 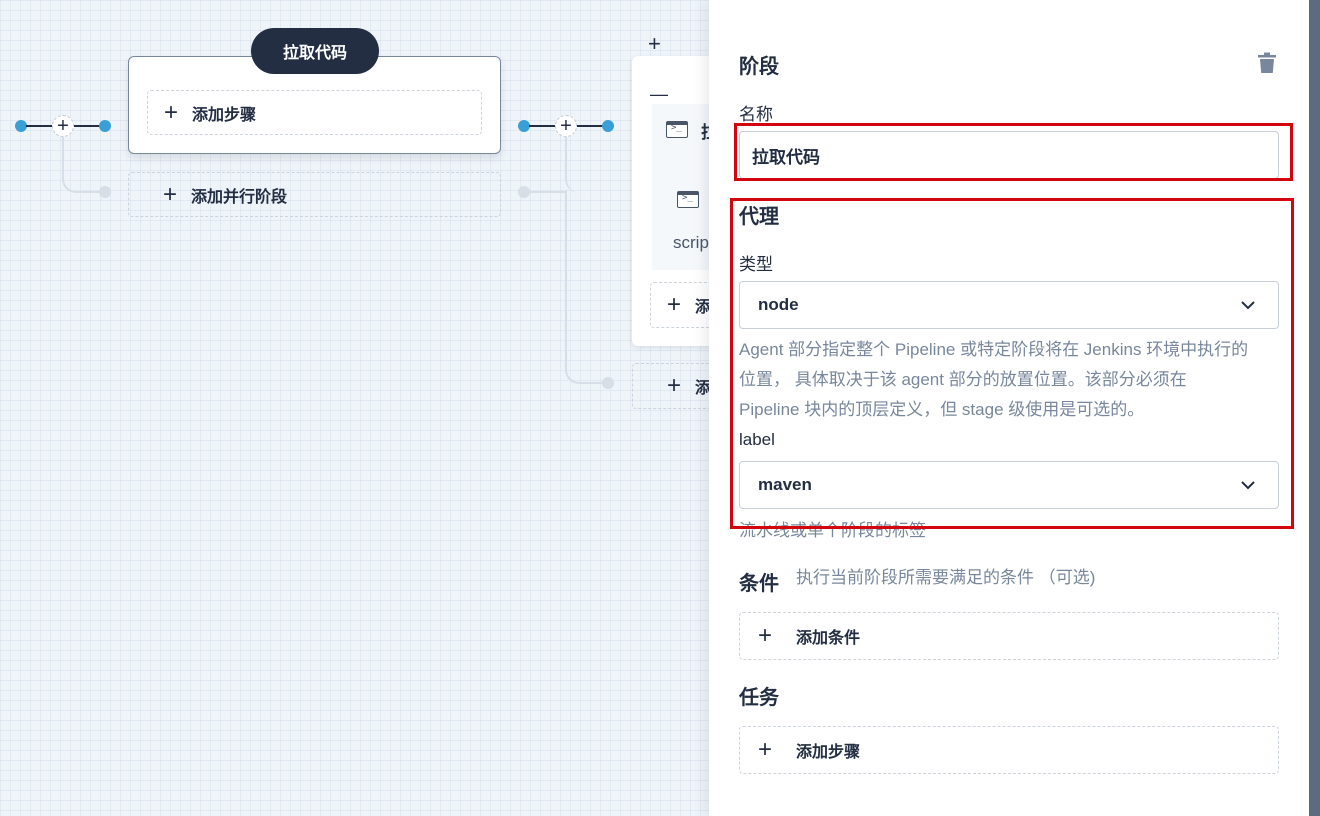 What do you see at coordinates (756, 114) in the screenshot?
I see `name-field-label: 名称` at bounding box center [756, 114].